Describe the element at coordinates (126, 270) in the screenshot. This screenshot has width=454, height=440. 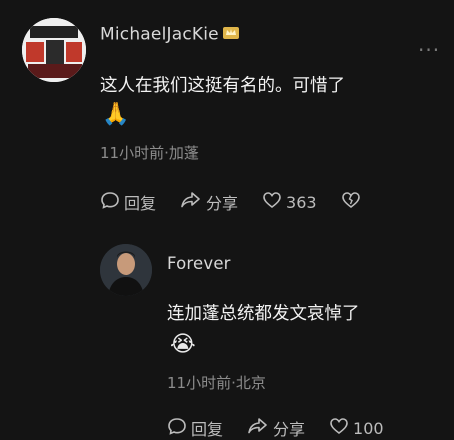
I see `replier-avatar` at that location.